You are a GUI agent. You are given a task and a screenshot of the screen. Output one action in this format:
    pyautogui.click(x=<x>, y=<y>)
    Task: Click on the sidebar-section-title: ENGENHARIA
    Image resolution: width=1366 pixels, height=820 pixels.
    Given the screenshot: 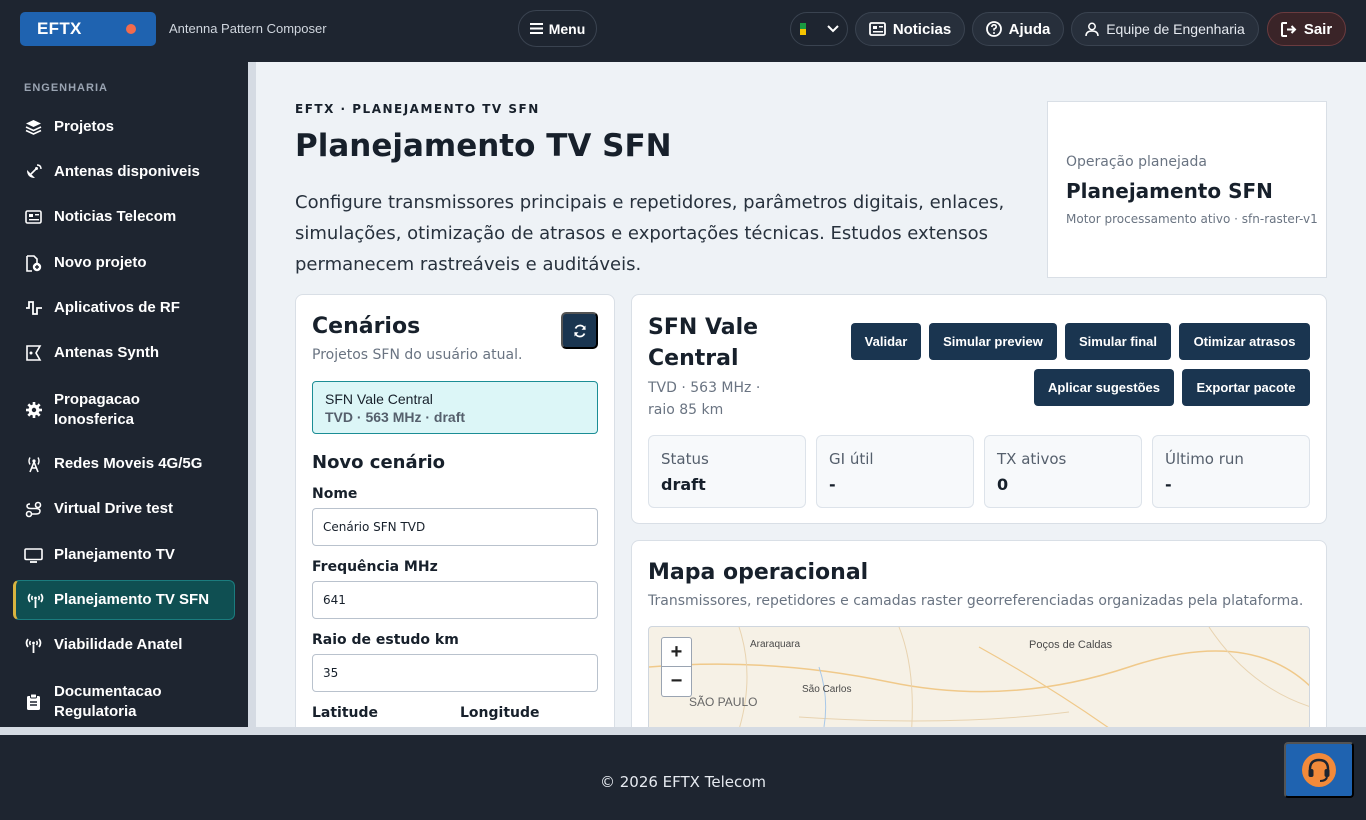 What is the action you would take?
    pyautogui.click(x=66, y=88)
    